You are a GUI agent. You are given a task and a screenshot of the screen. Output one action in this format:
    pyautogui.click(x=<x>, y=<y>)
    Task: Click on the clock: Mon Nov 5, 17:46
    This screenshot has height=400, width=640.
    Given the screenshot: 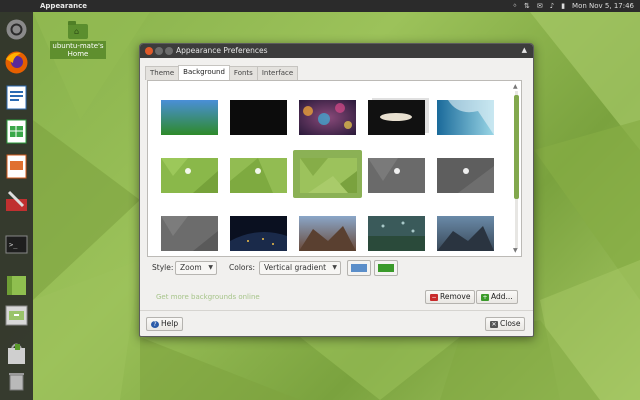 What is the action you would take?
    pyautogui.click(x=603, y=6)
    